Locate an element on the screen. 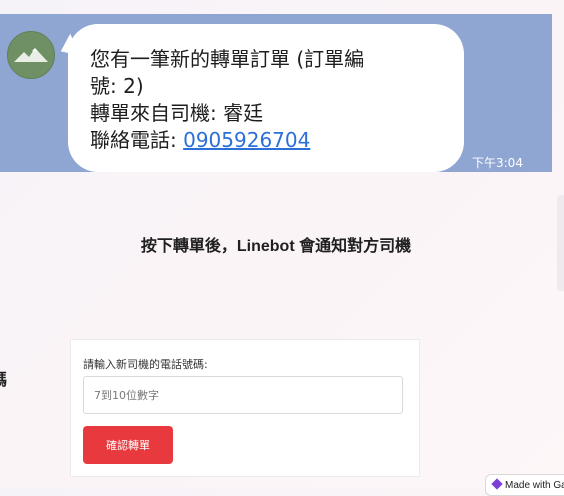 The width and height of the screenshot is (564, 496). caption-text: 按下轉單後，Linebot 會通知對方司機 is located at coordinates (276, 246).